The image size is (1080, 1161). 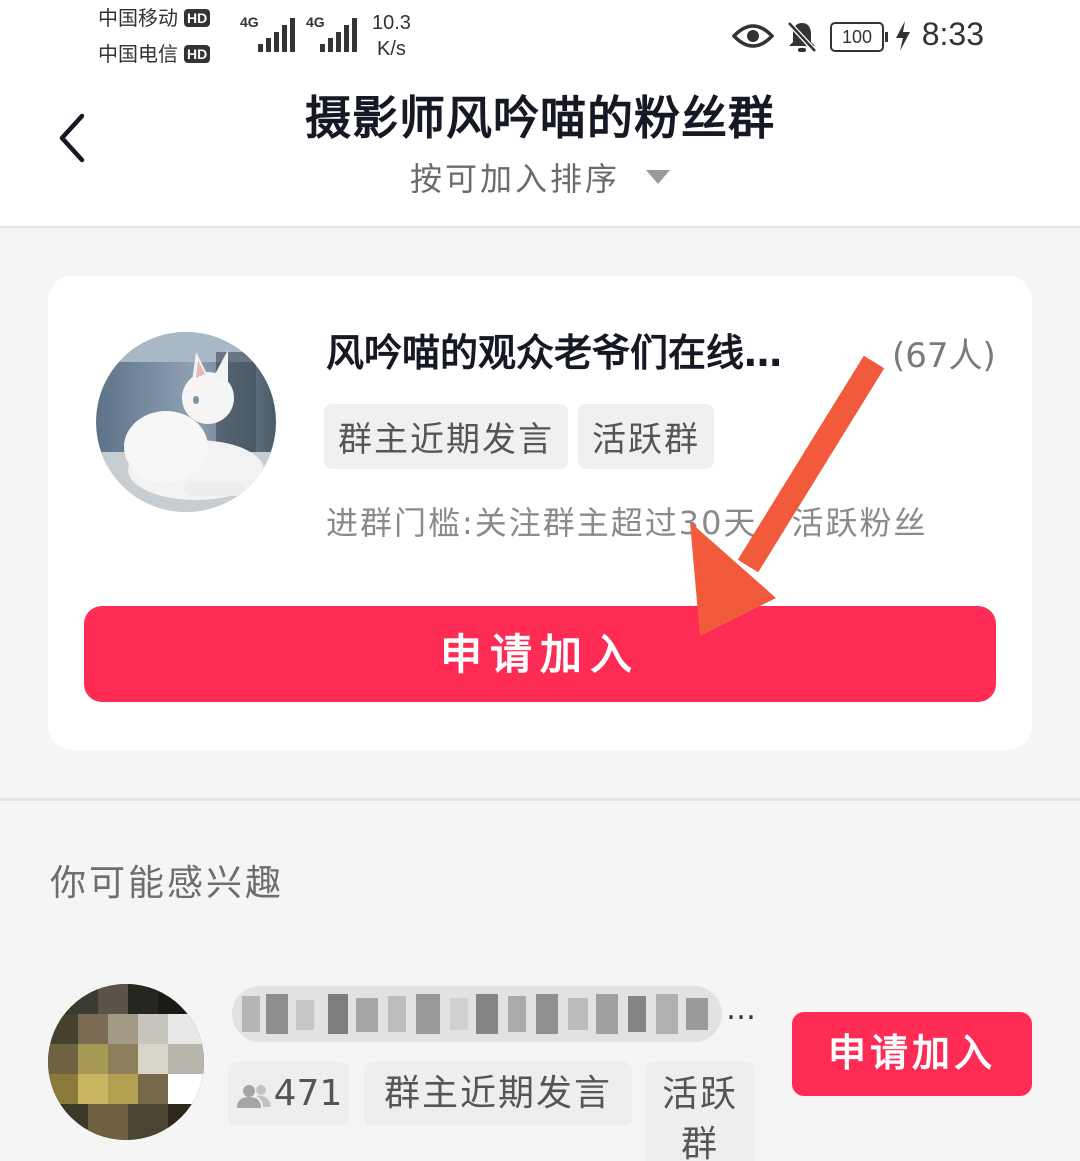 I want to click on nav-header: 摄影师风吟喵的粉丝群 按可加入排序, so click(x=540, y=150).